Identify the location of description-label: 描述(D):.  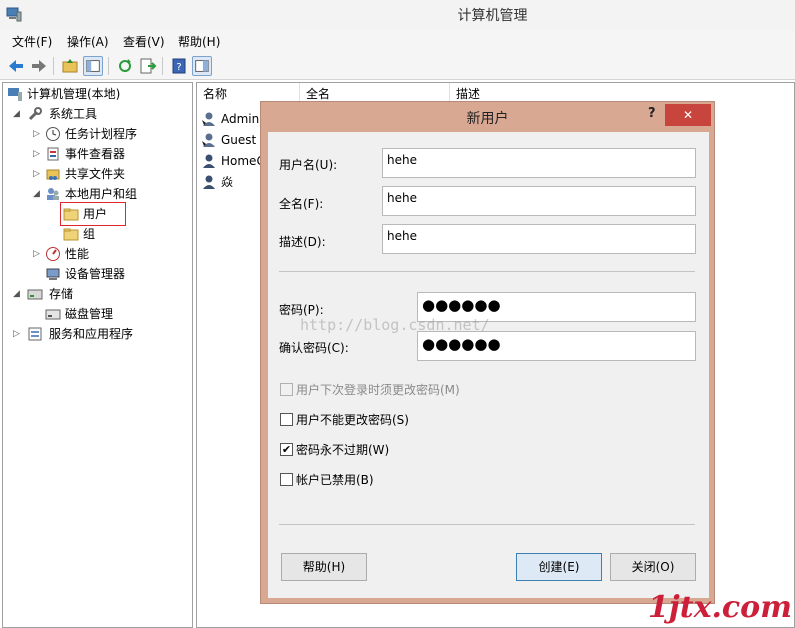
(302, 242).